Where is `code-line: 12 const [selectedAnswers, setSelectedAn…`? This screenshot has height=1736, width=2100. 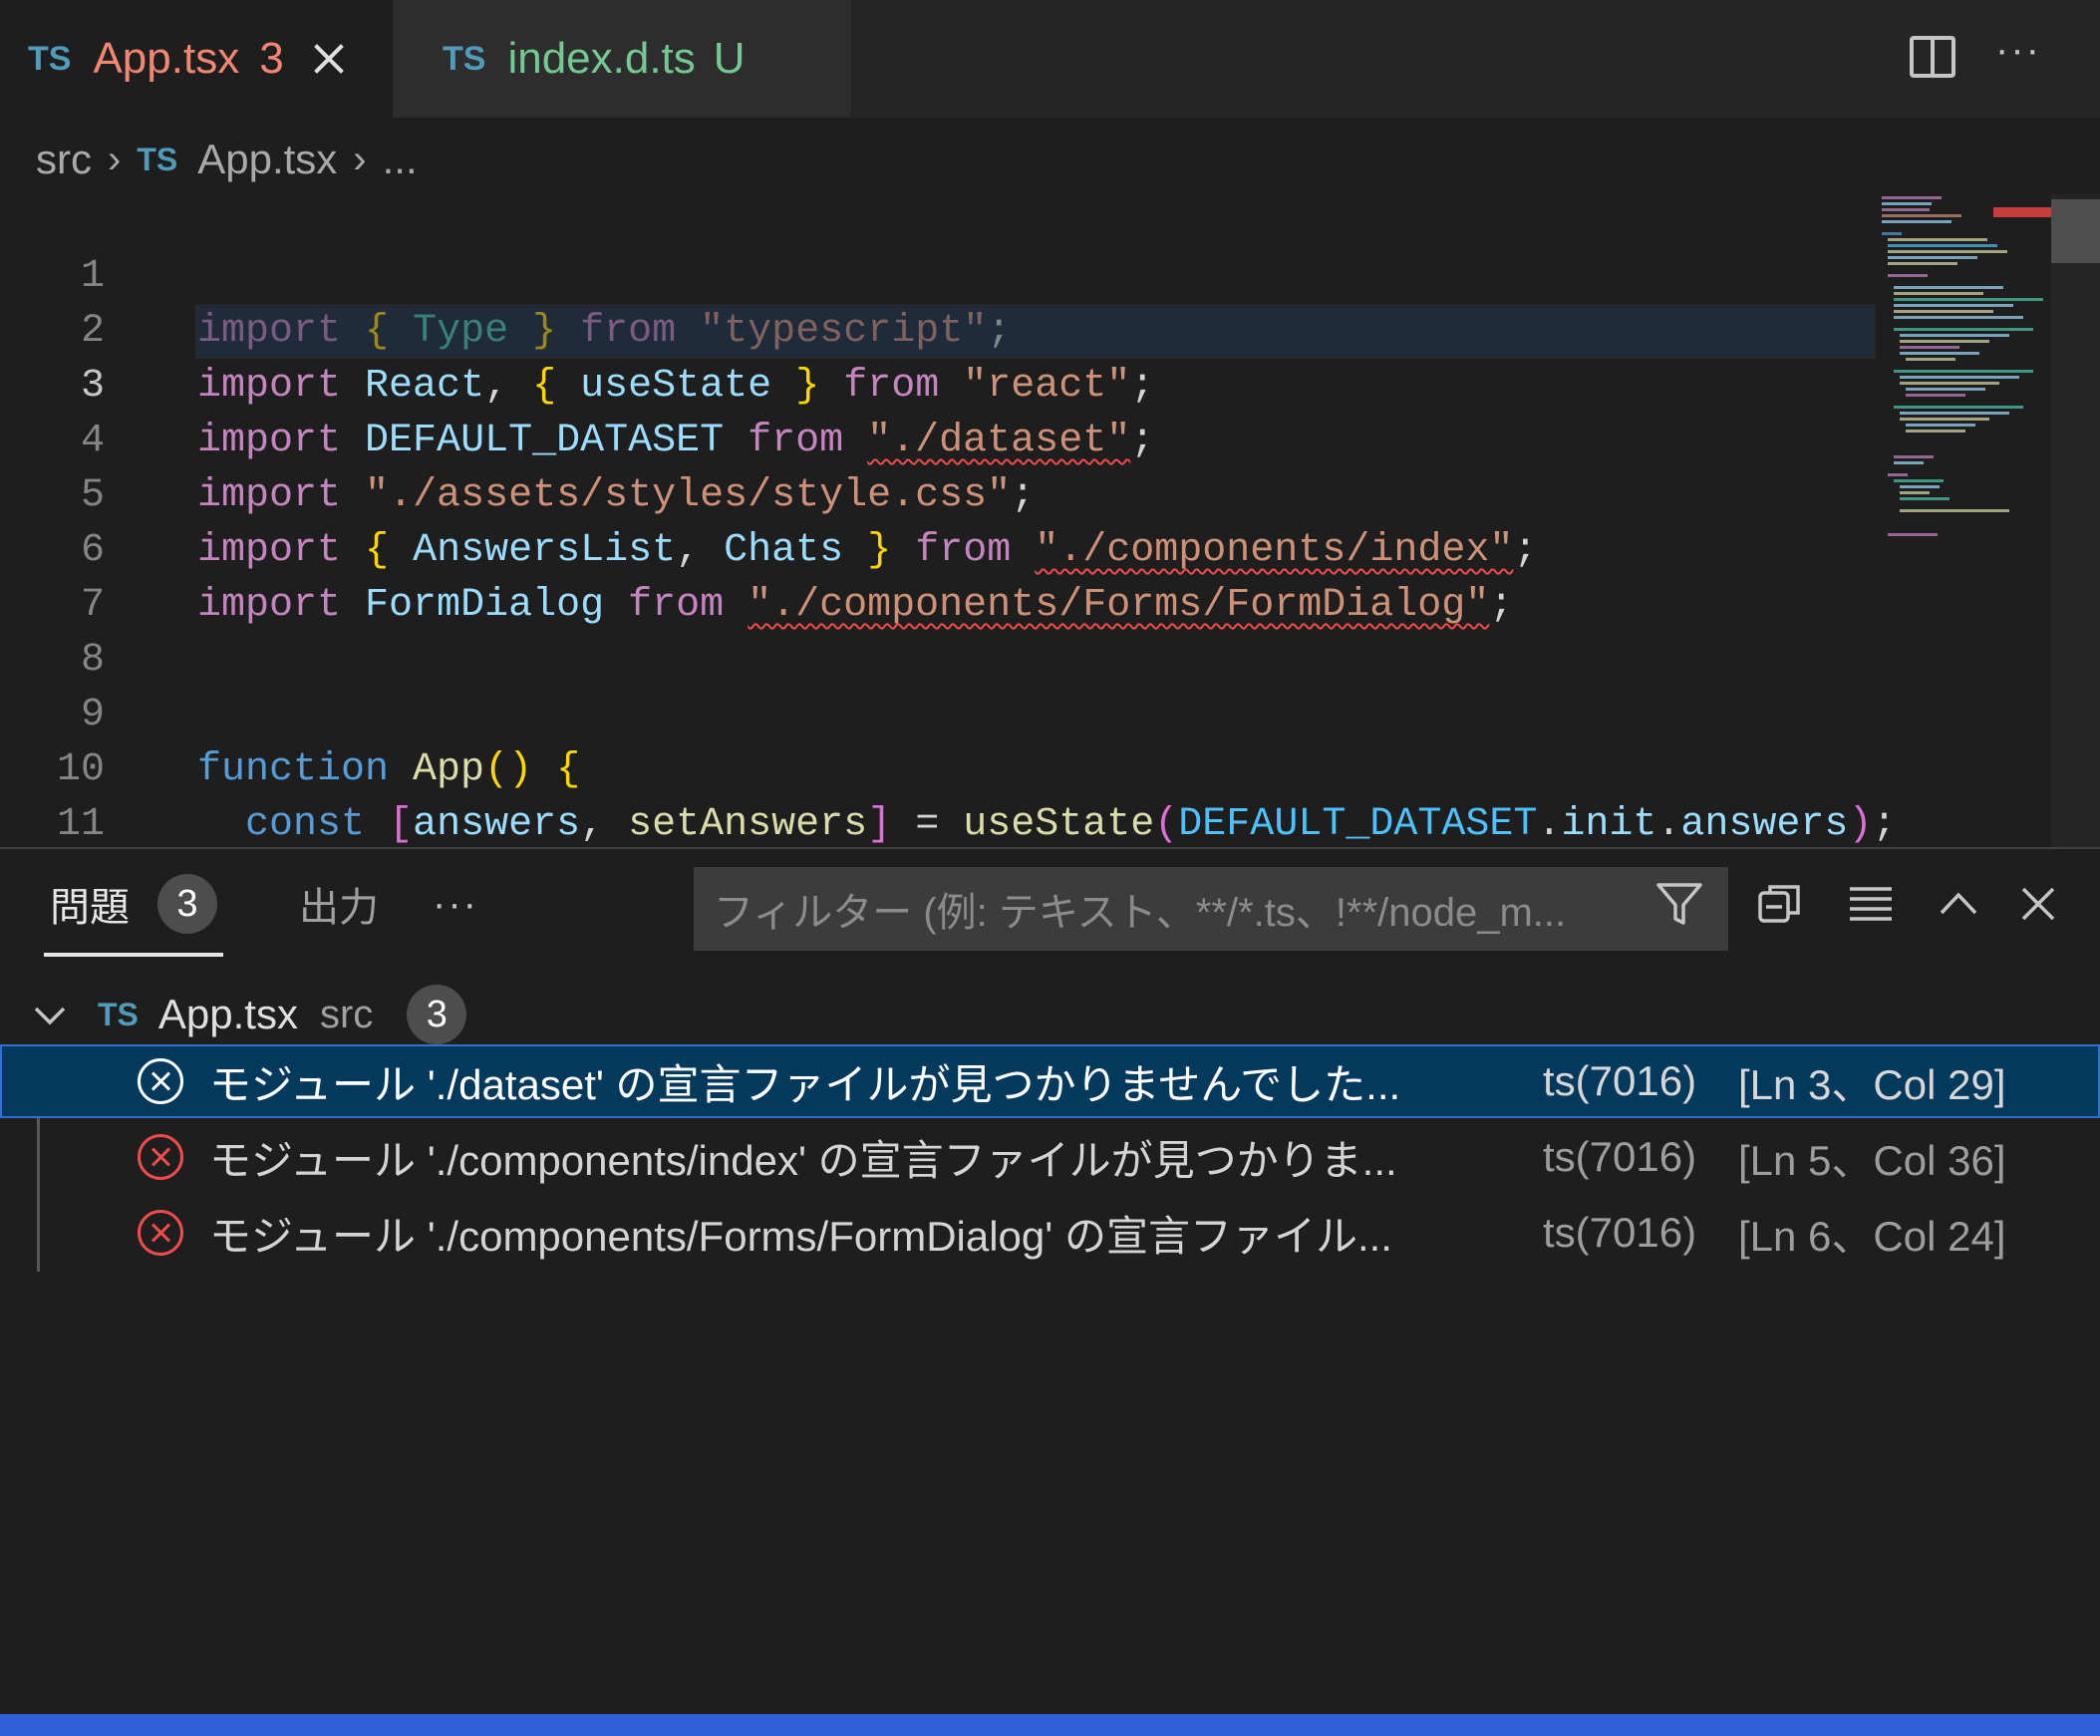
code-line: 12 const [selectedAnswers, setSelectedAn… is located at coordinates (1027, 822).